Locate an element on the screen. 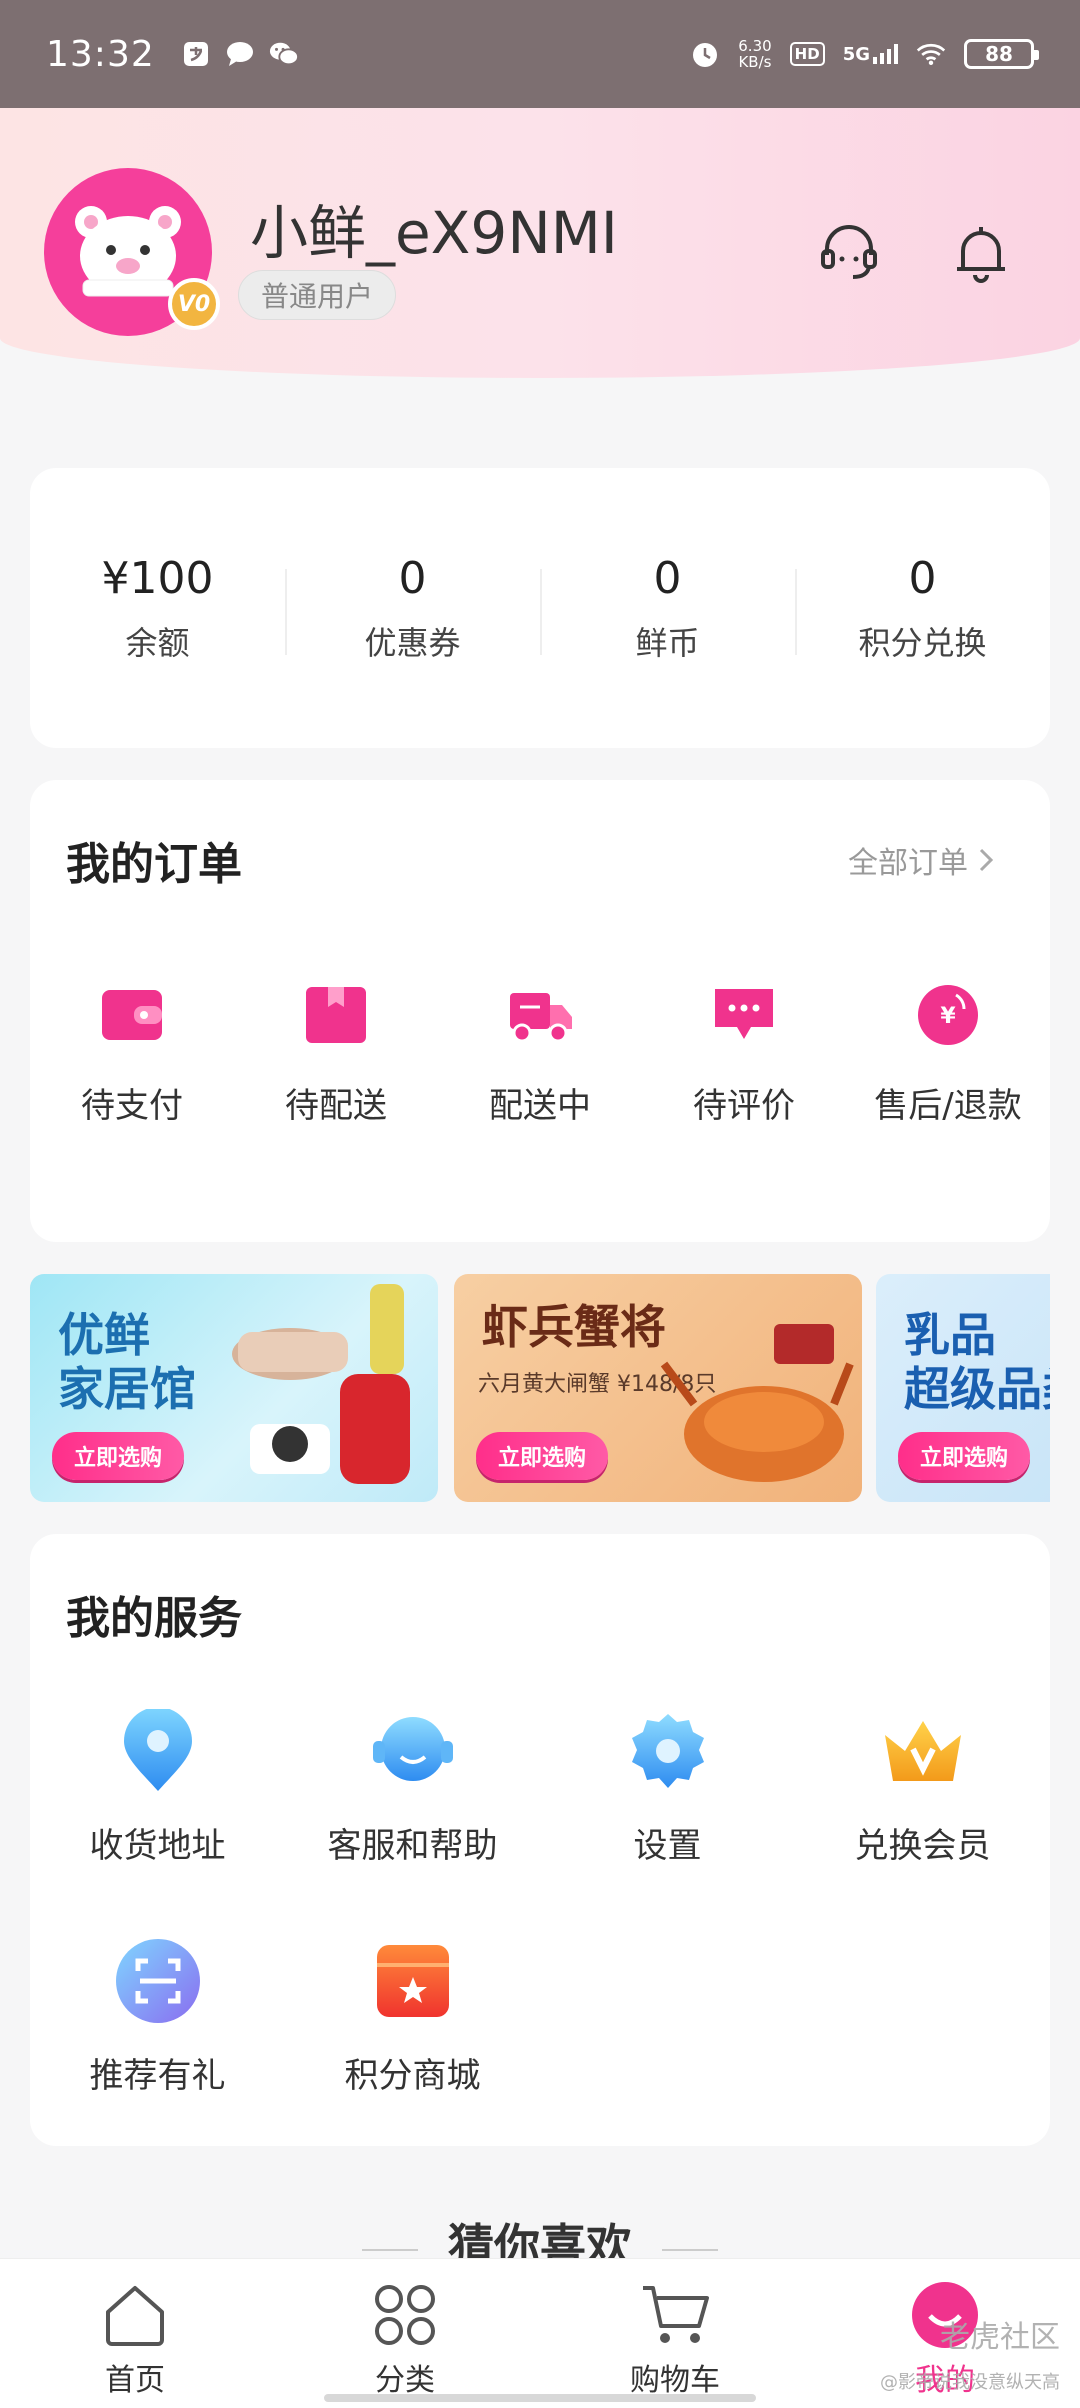 This screenshot has height=2408, width=1080. nav-label: 首页 is located at coordinates (135, 2380).